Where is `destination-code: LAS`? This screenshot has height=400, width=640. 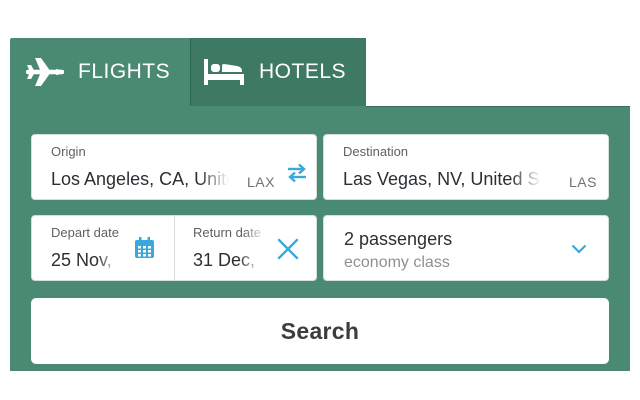
destination-code: LAS is located at coordinates (583, 182).